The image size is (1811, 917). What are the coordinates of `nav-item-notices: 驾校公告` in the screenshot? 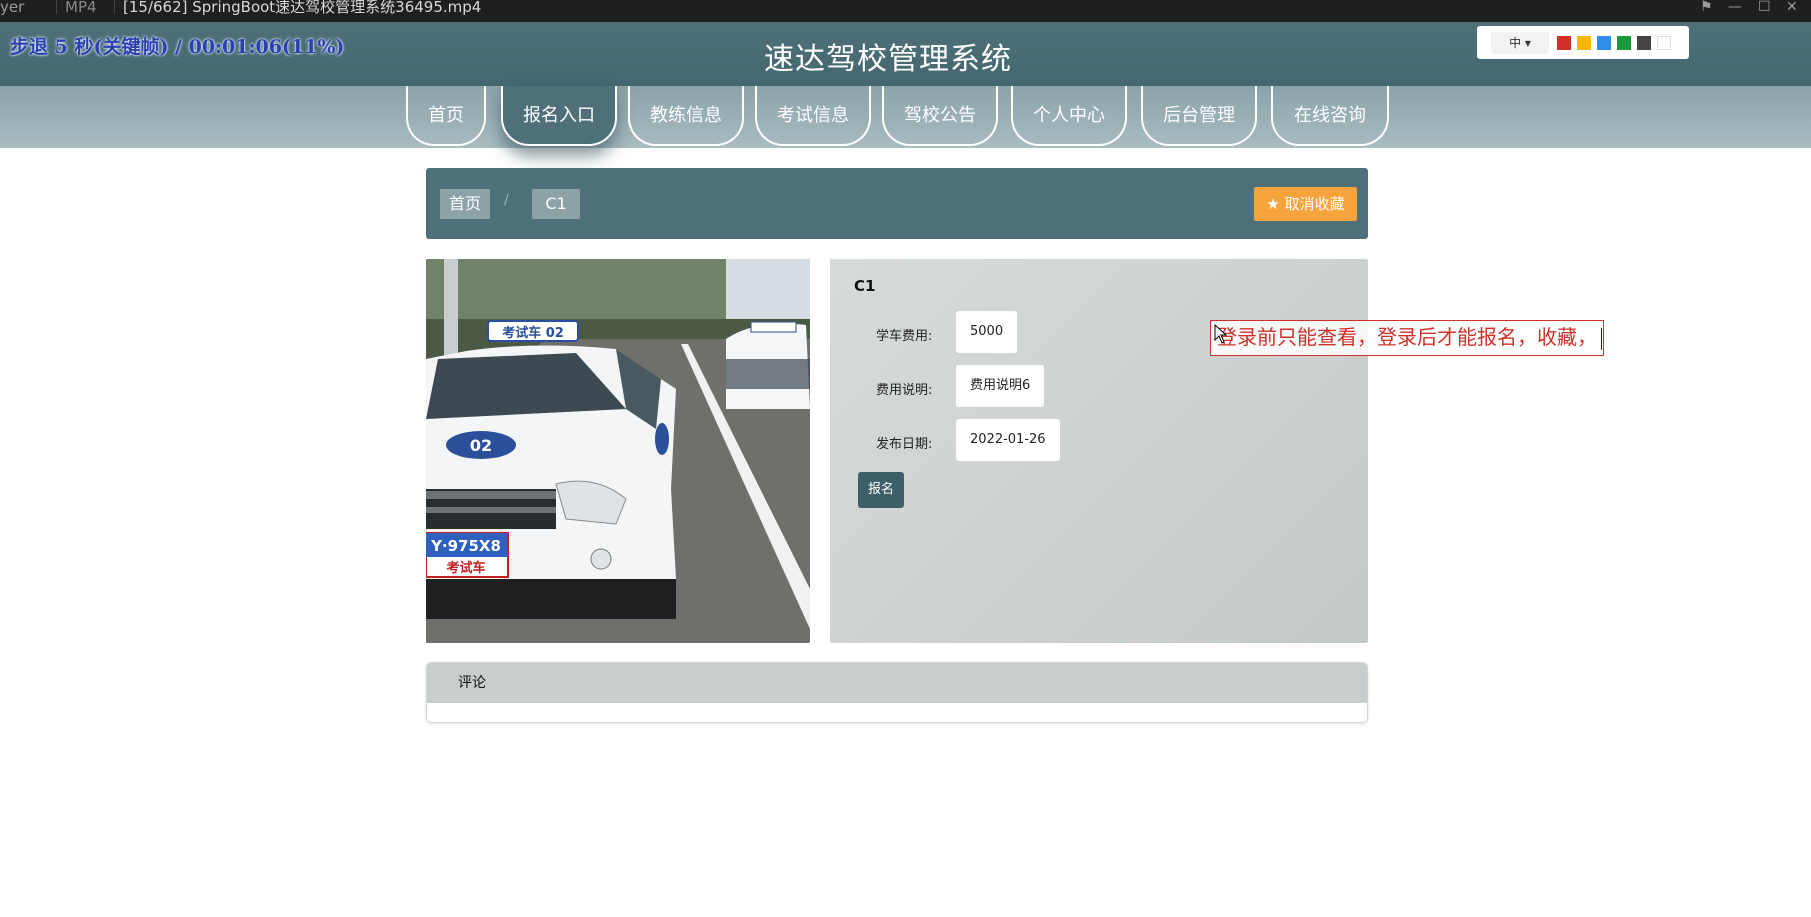 It's located at (940, 116).